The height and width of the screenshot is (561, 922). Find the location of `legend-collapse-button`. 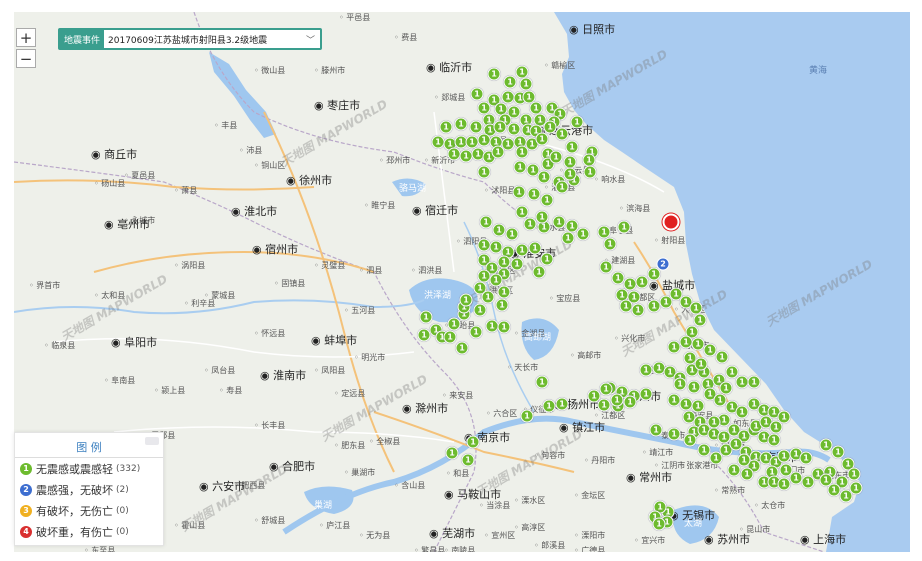

legend-collapse-button is located at coordinates (152, 441).